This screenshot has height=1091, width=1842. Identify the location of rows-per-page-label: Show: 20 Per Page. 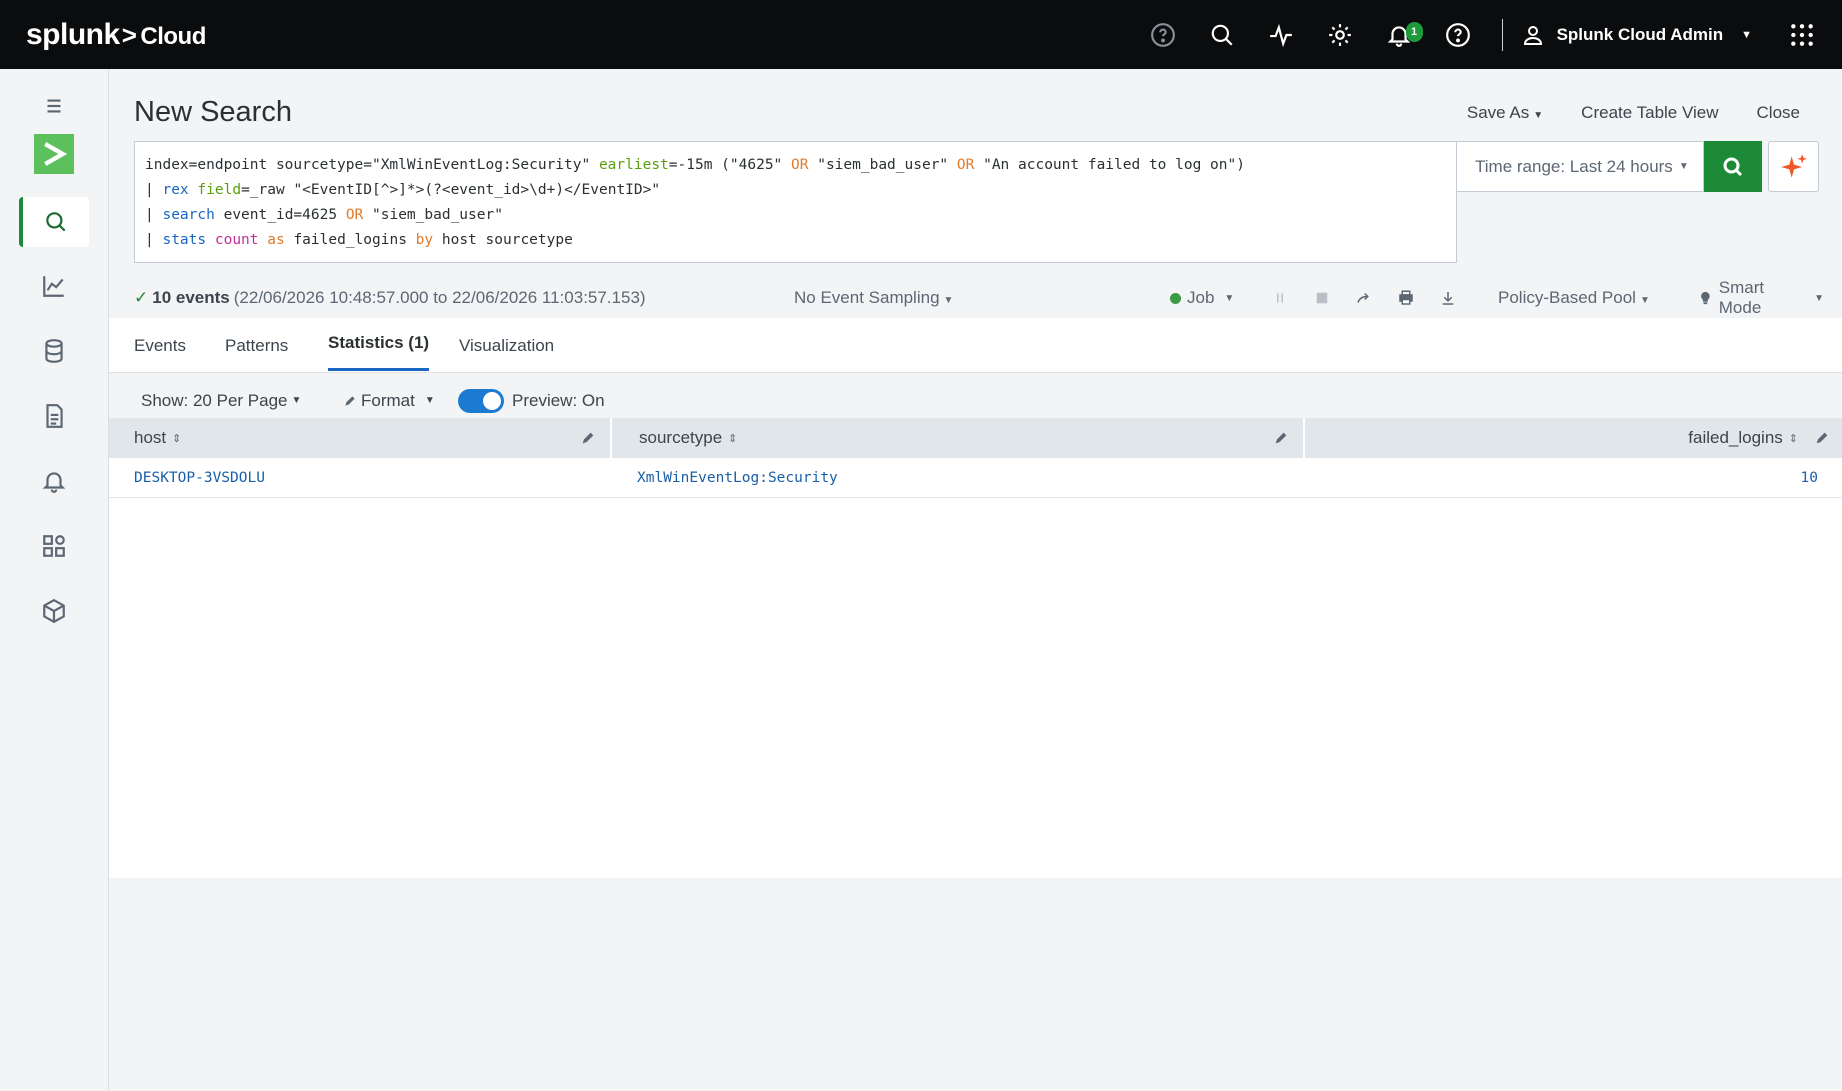
(214, 400).